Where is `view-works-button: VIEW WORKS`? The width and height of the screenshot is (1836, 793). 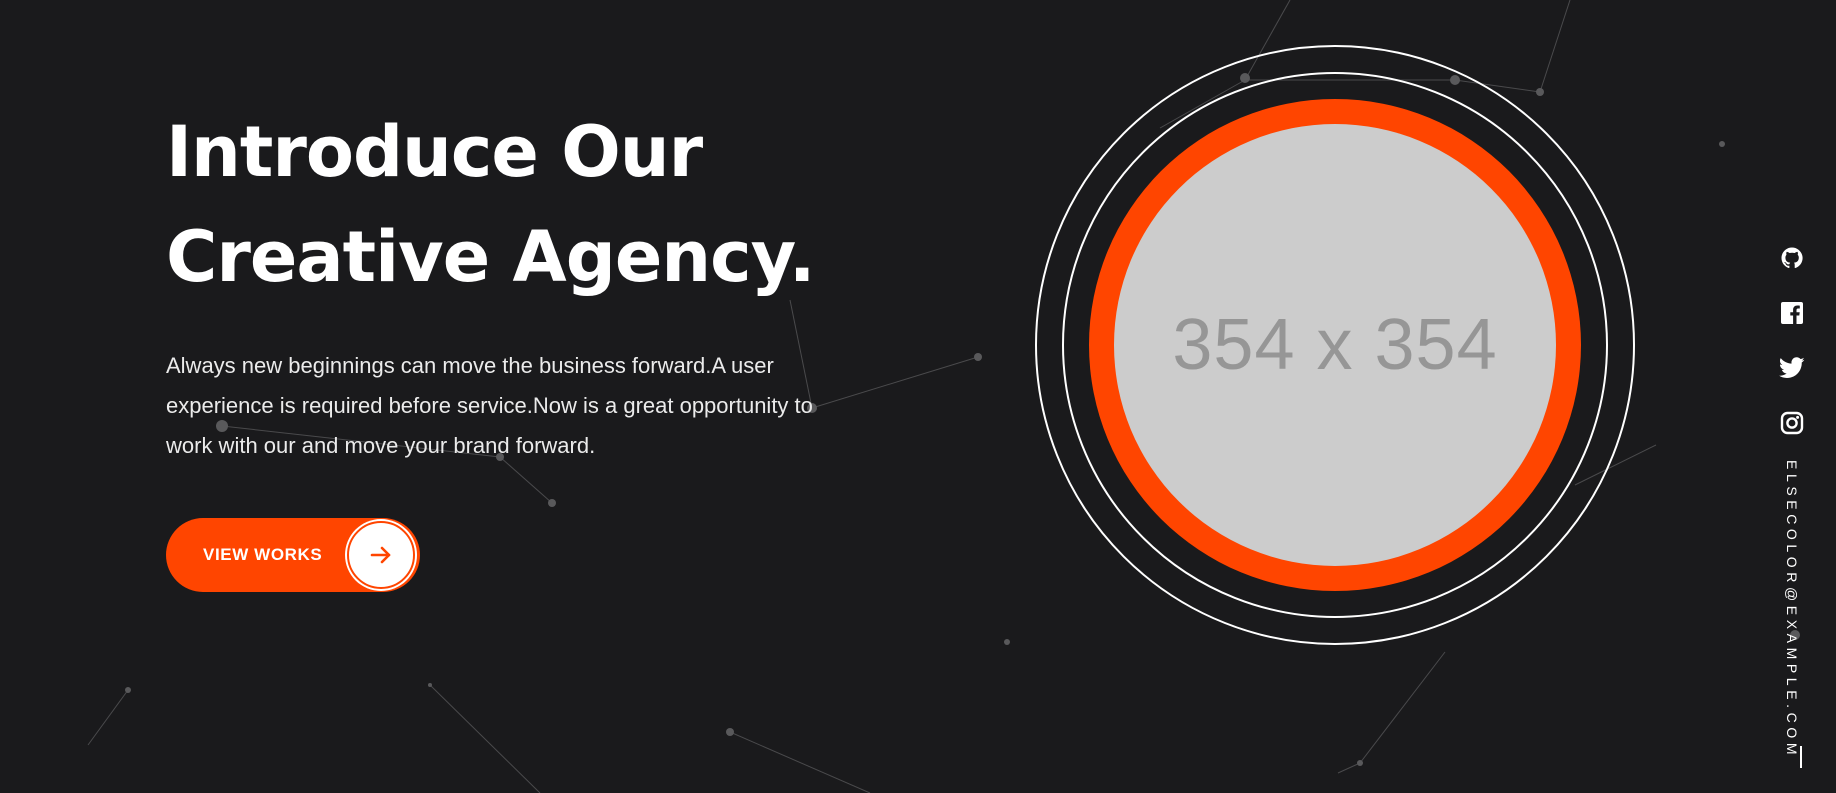 view-works-button: VIEW WORKS is located at coordinates (293, 555).